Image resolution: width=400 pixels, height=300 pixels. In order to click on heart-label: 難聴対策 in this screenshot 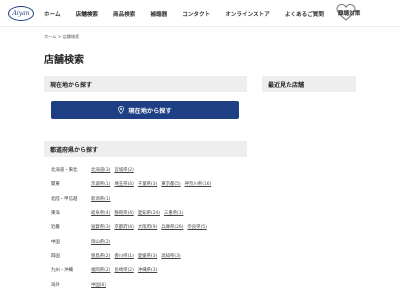, I will do `click(349, 13)`.